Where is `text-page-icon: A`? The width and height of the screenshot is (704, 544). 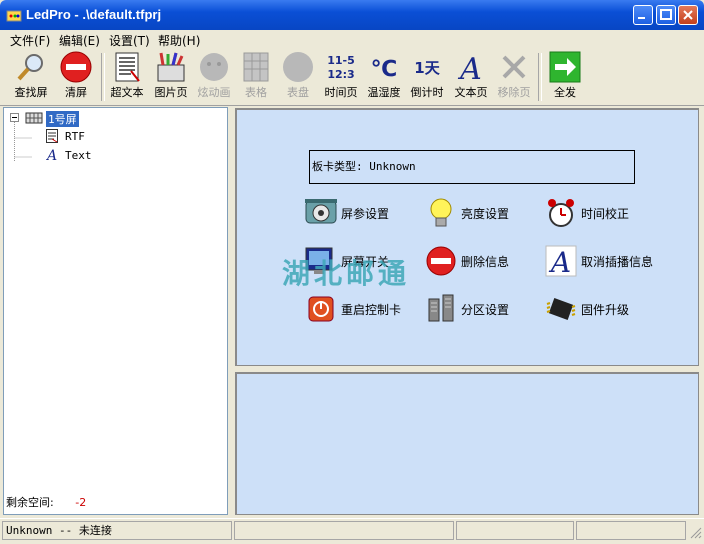
text-page-icon: A is located at coordinates (469, 67).